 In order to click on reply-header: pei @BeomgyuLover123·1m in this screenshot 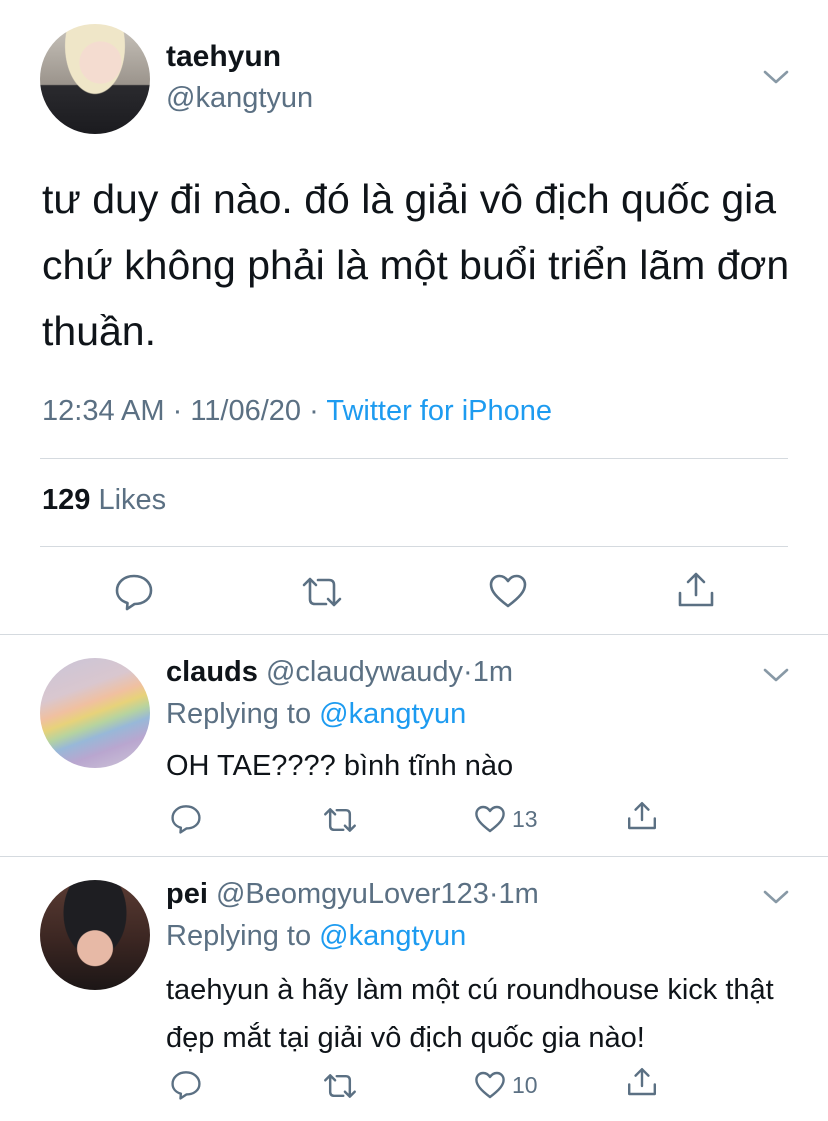, I will do `click(352, 894)`.